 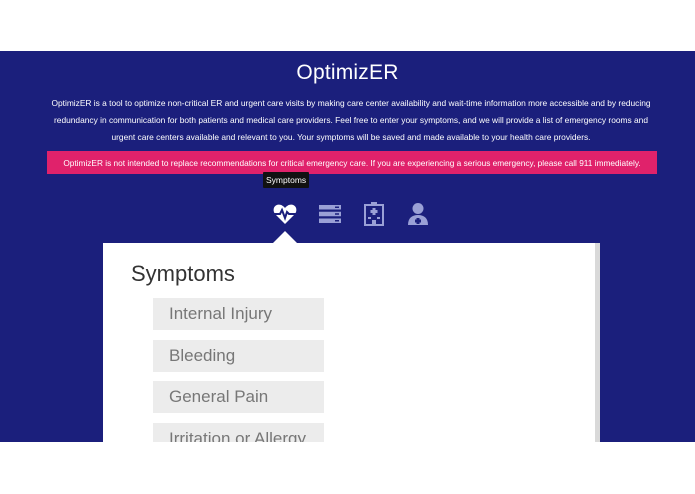 I want to click on hospital-icon, so click(x=374, y=214).